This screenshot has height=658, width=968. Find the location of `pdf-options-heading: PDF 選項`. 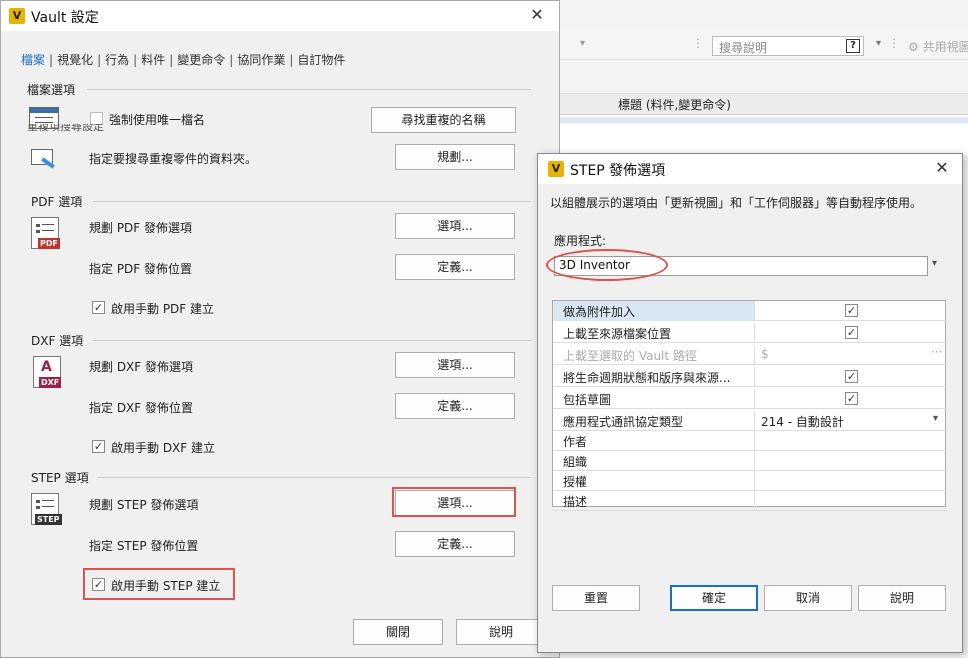

pdf-options-heading: PDF 選項 is located at coordinates (57, 202).